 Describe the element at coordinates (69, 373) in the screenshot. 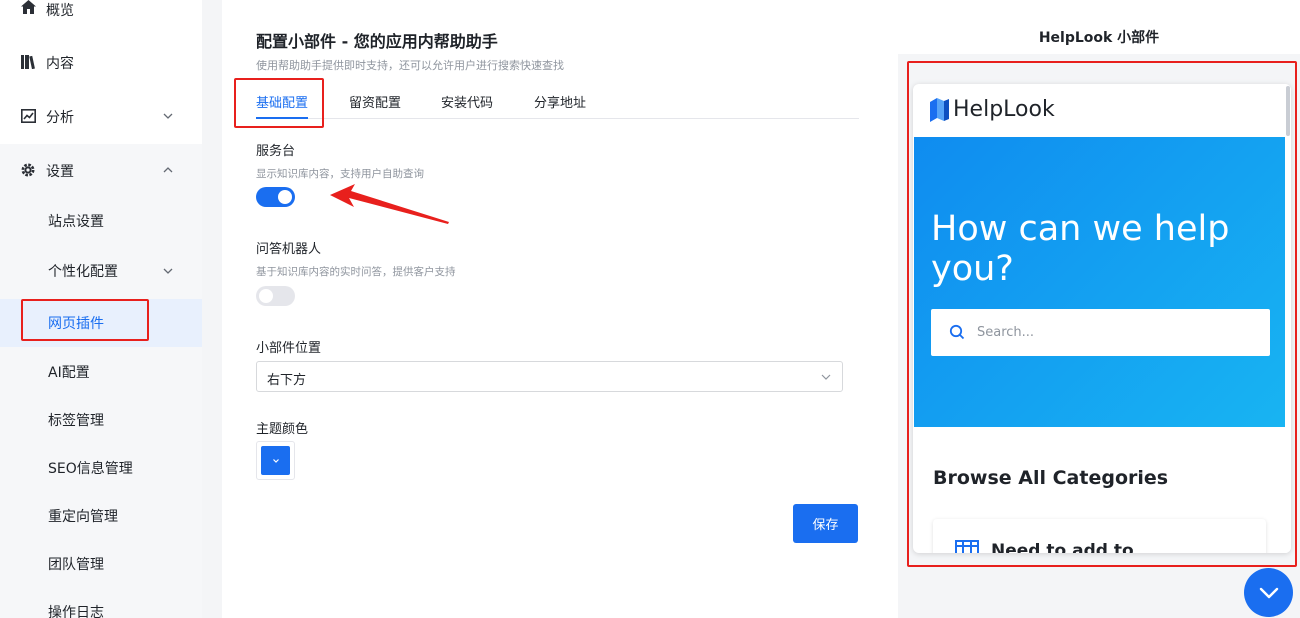

I see `sidebar-item-label: AI配置` at that location.